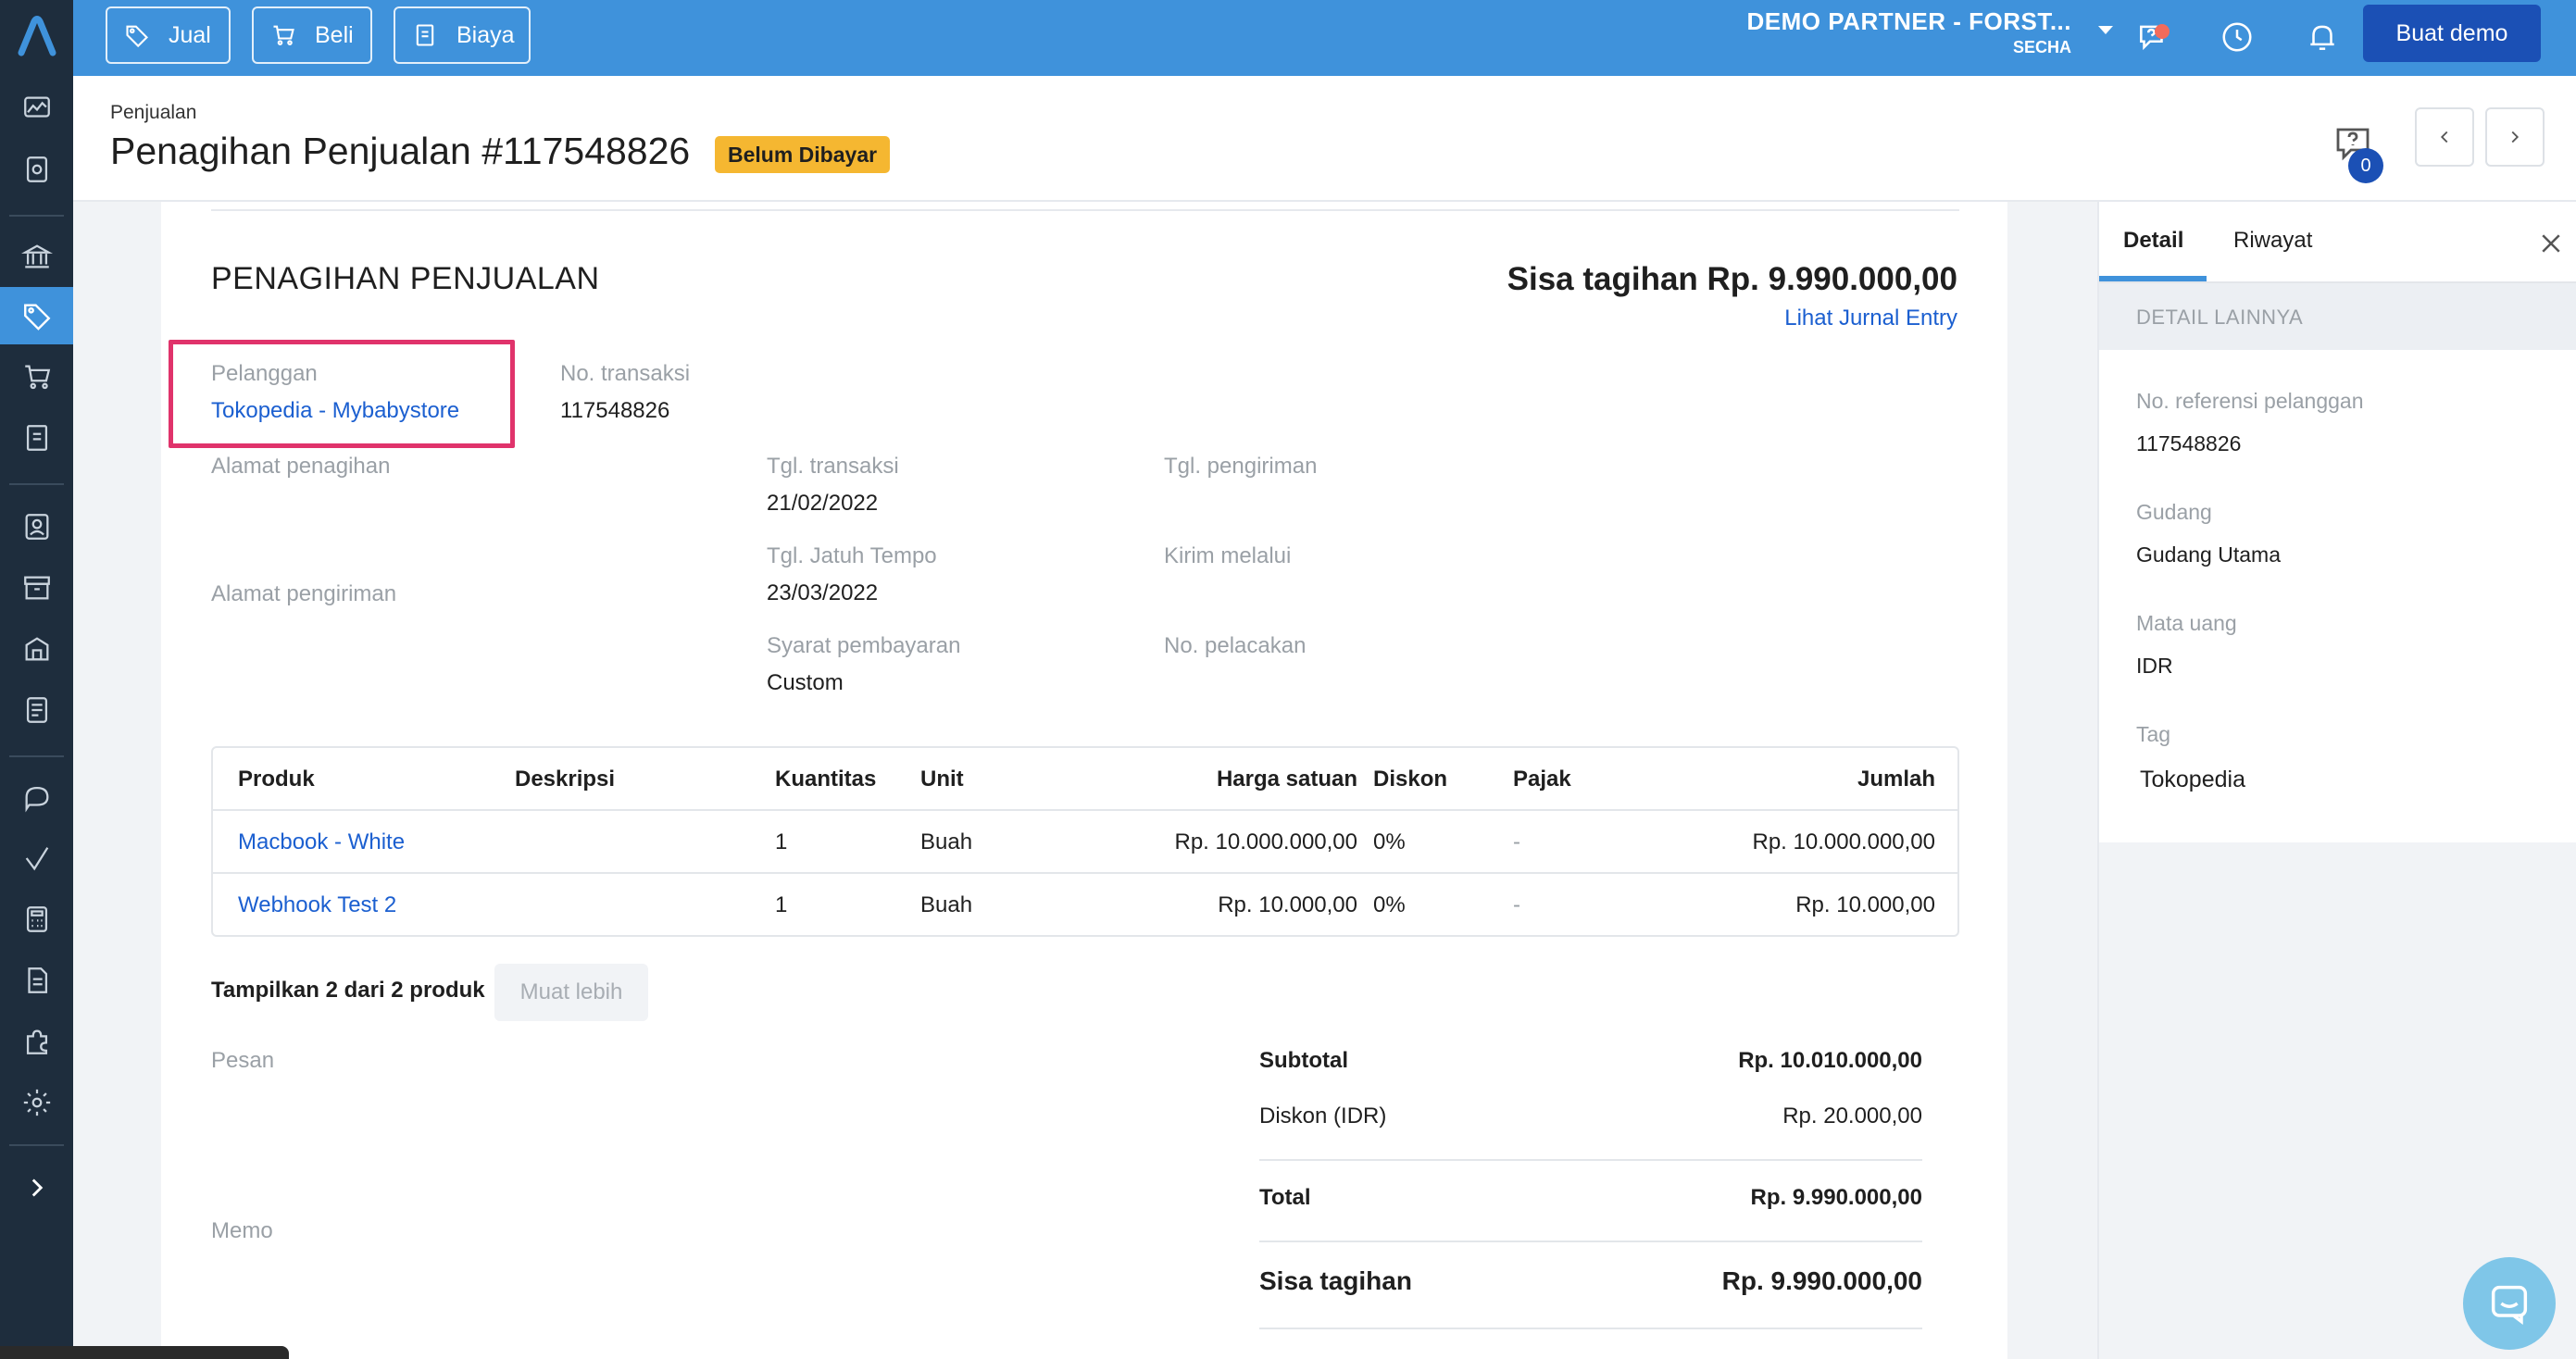 The image size is (2576, 1359). Describe the element at coordinates (2551, 243) in the screenshot. I see `close-icon` at that location.